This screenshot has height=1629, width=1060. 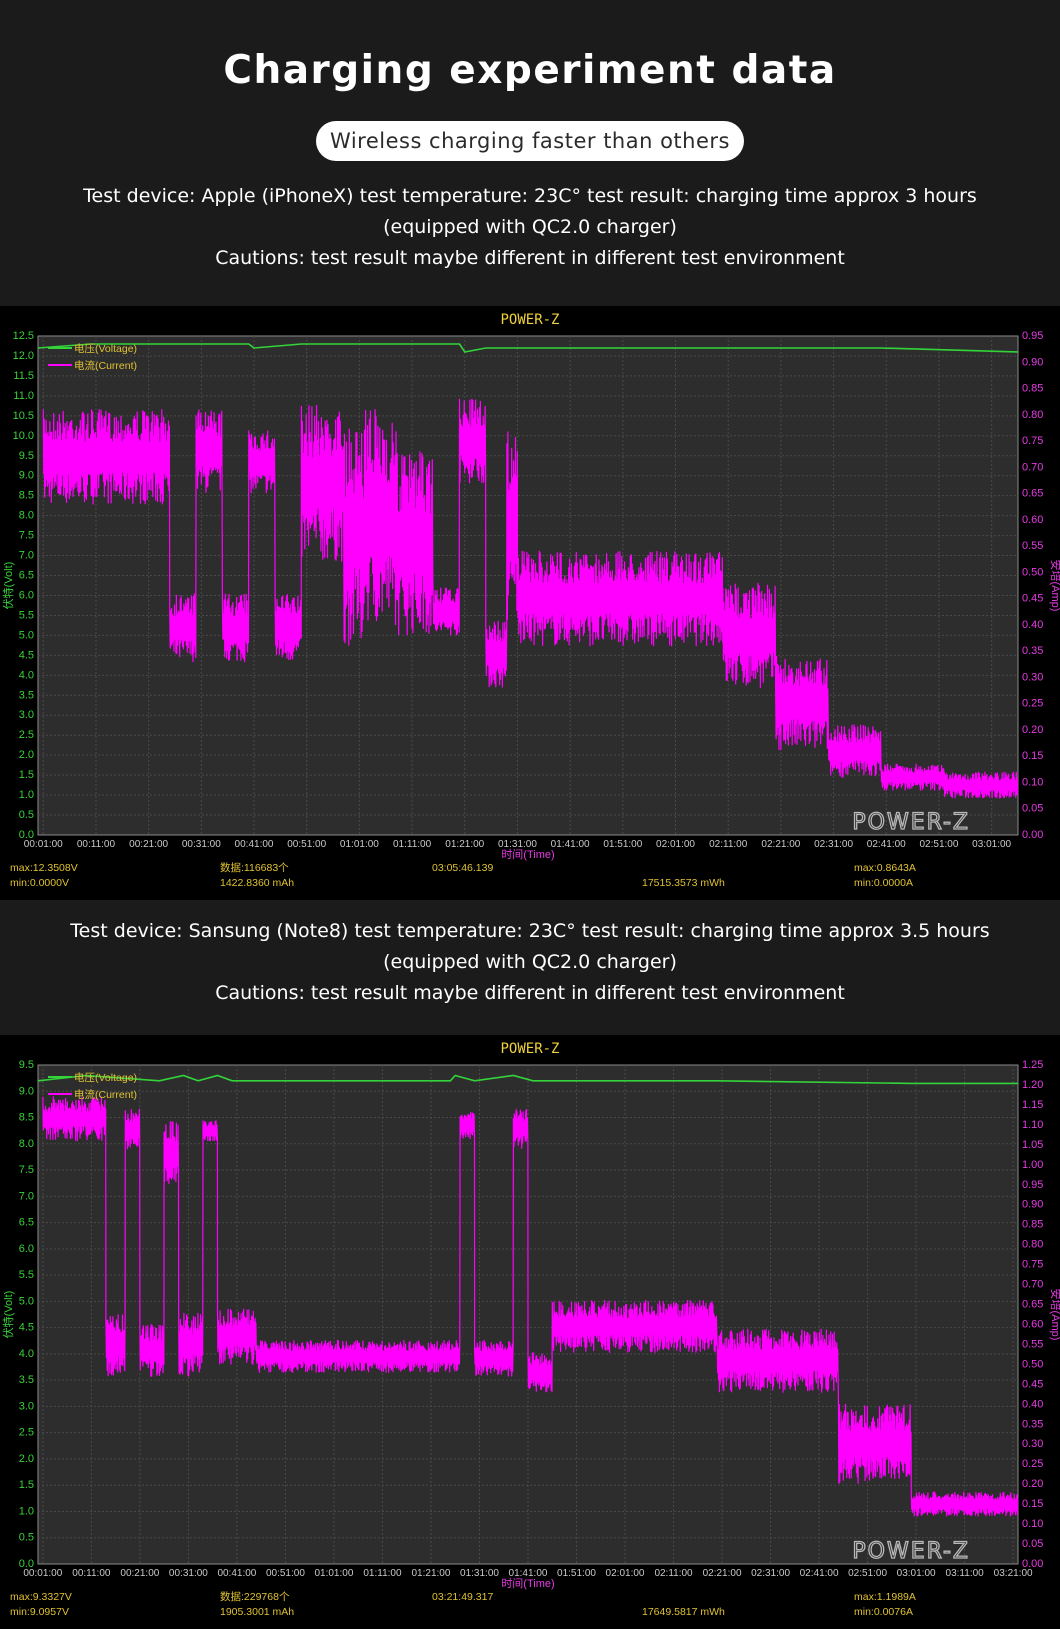 I want to click on x-tick-label: 00:21:00, so click(x=148, y=844).